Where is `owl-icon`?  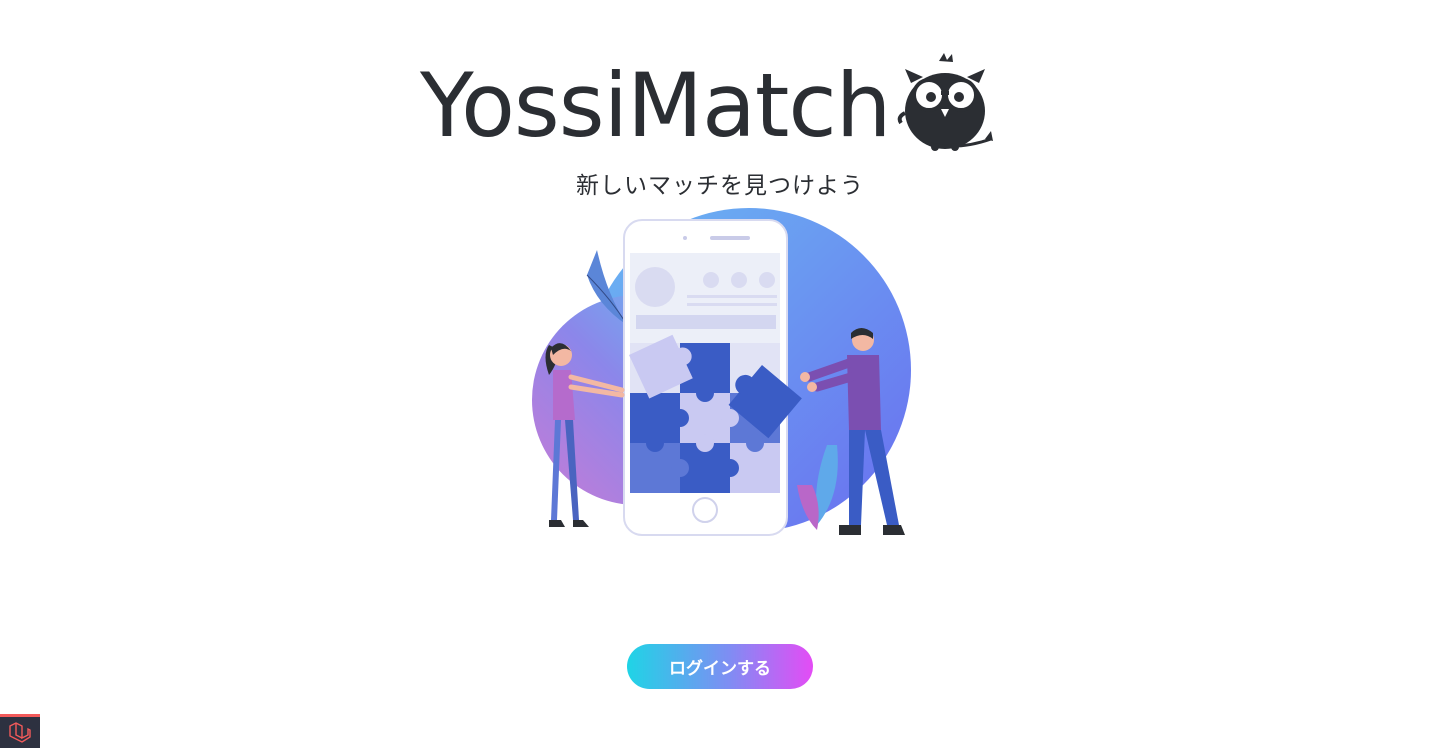
owl-icon is located at coordinates (945, 102).